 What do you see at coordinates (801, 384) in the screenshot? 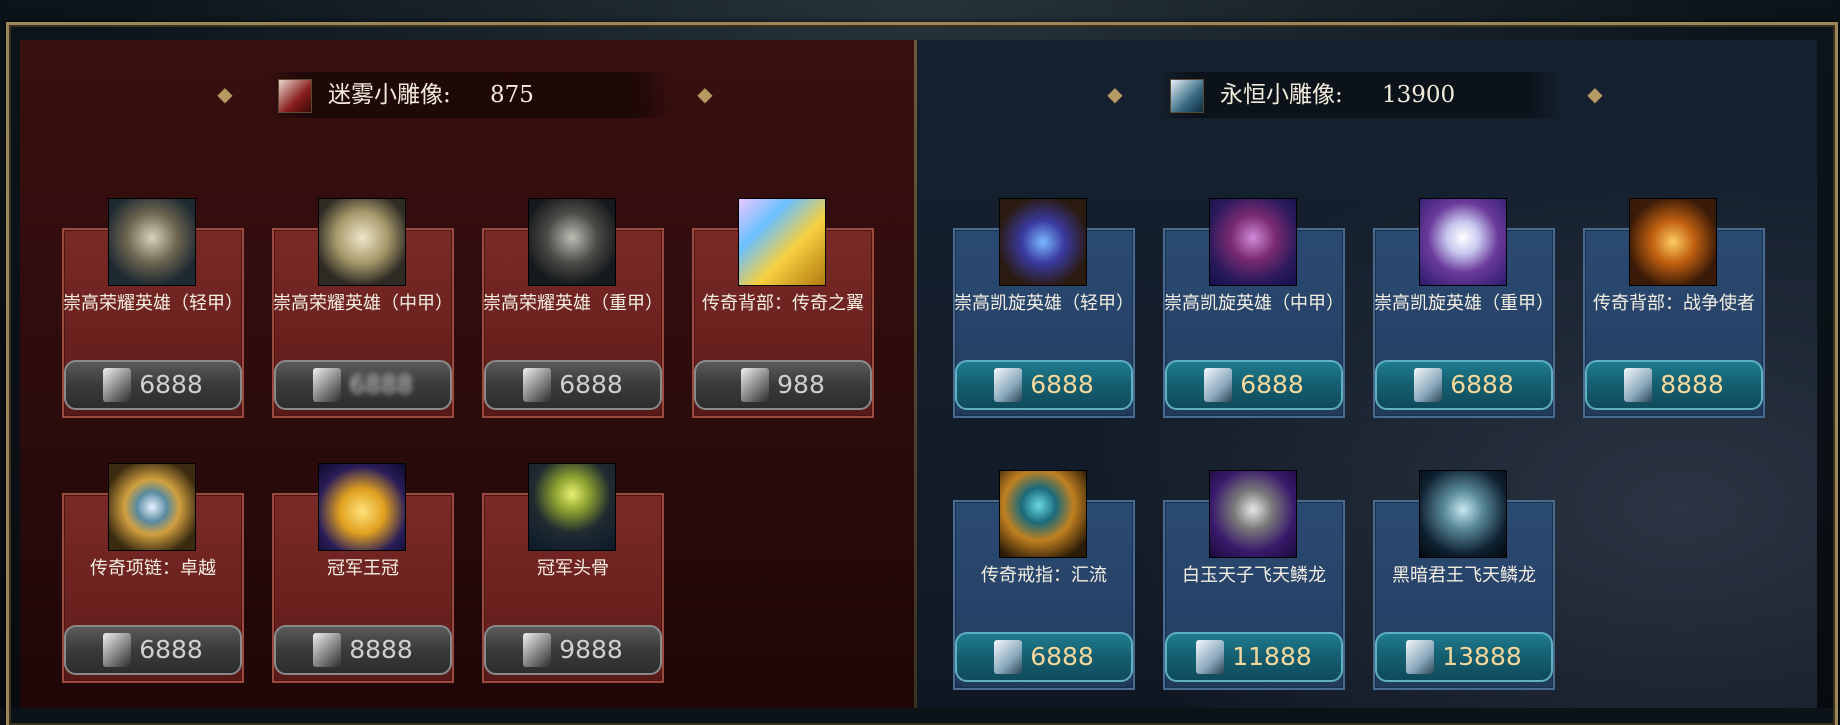
I see `item-price: 988` at bounding box center [801, 384].